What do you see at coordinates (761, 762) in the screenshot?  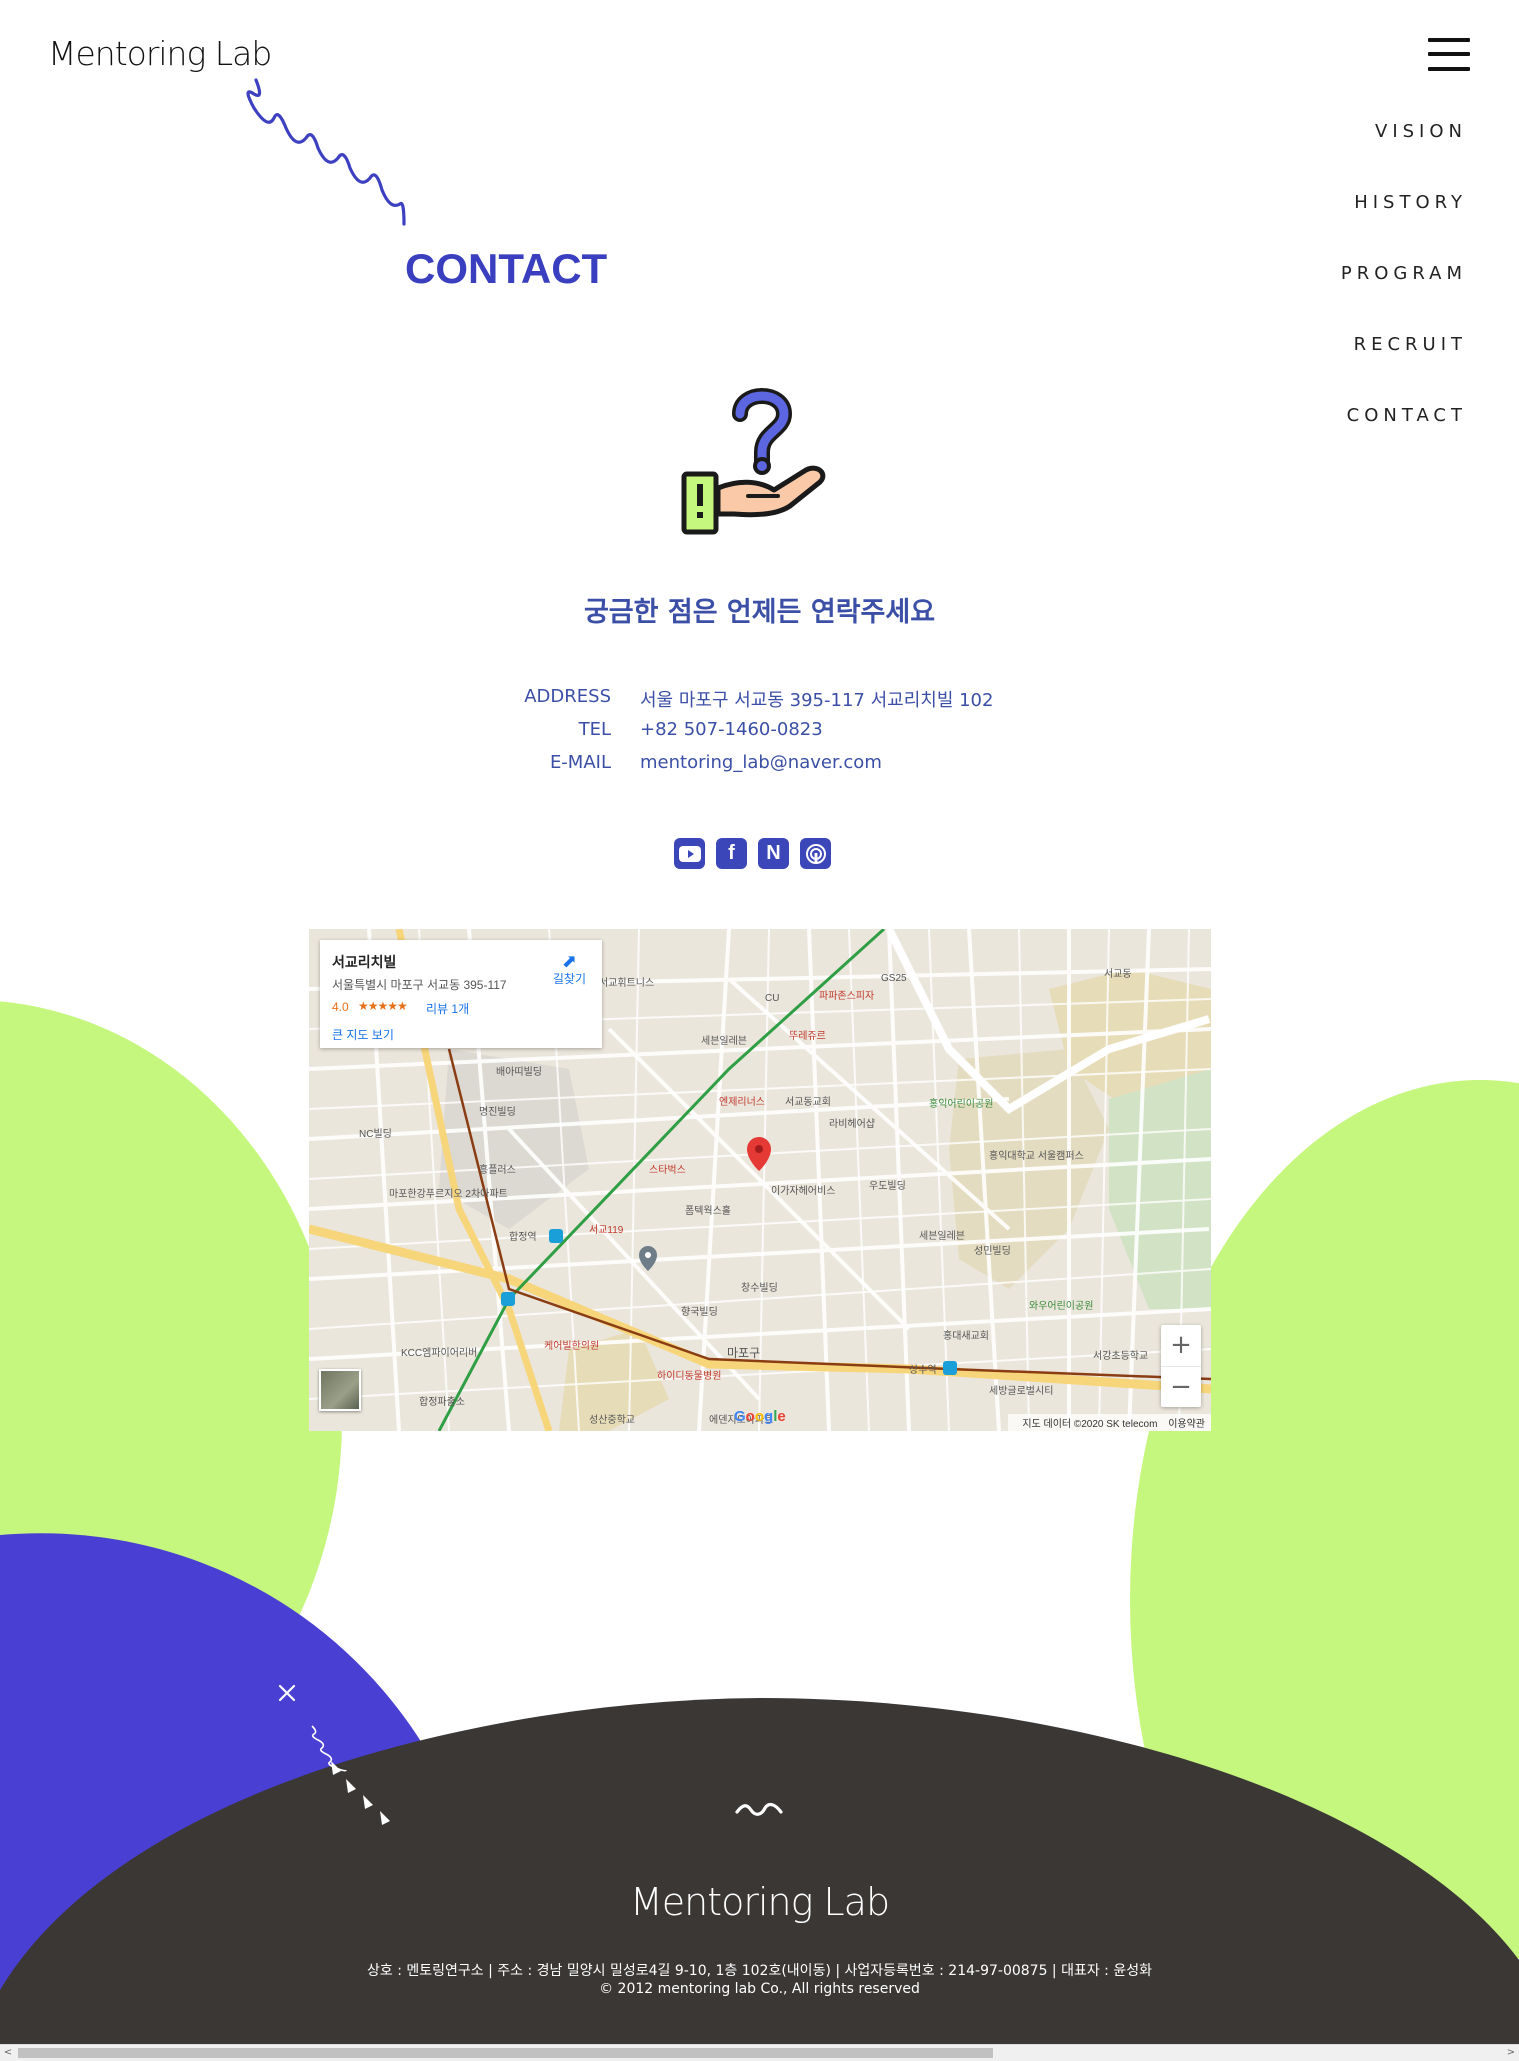 I see `email-value: mentoring_lab@naver.com` at bounding box center [761, 762].